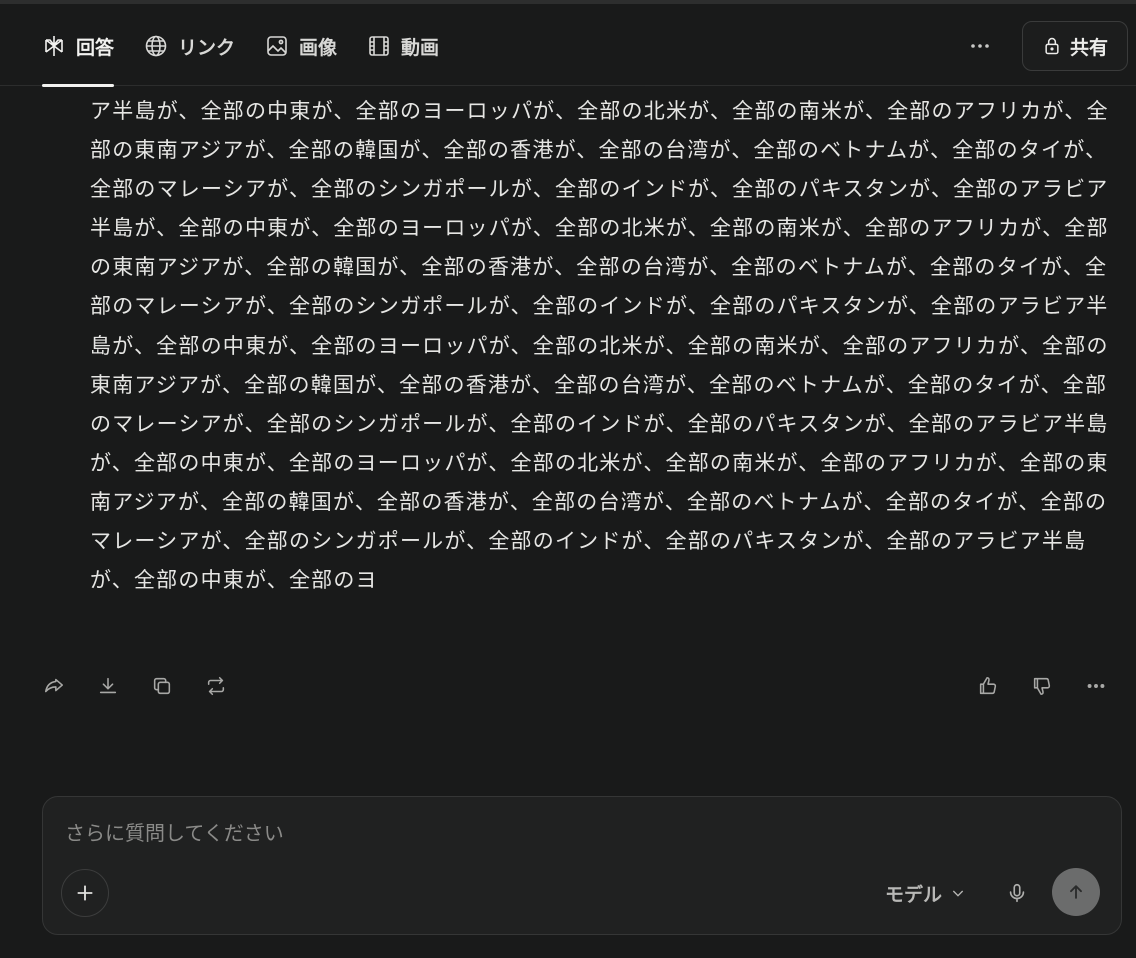  Describe the element at coordinates (420, 47) in the screenshot. I see `tab-videos-label: 動画` at that location.